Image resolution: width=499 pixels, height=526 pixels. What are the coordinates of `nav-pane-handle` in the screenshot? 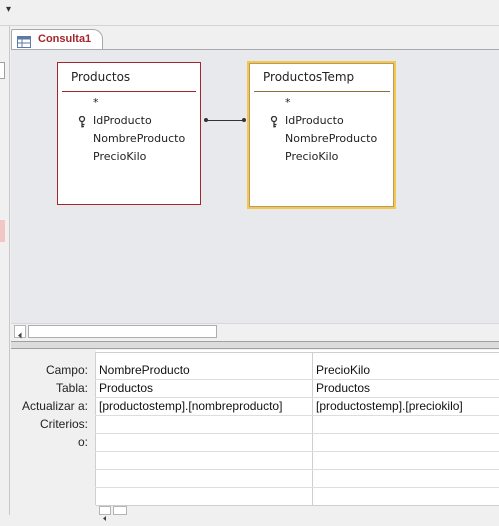 It's located at (2, 70).